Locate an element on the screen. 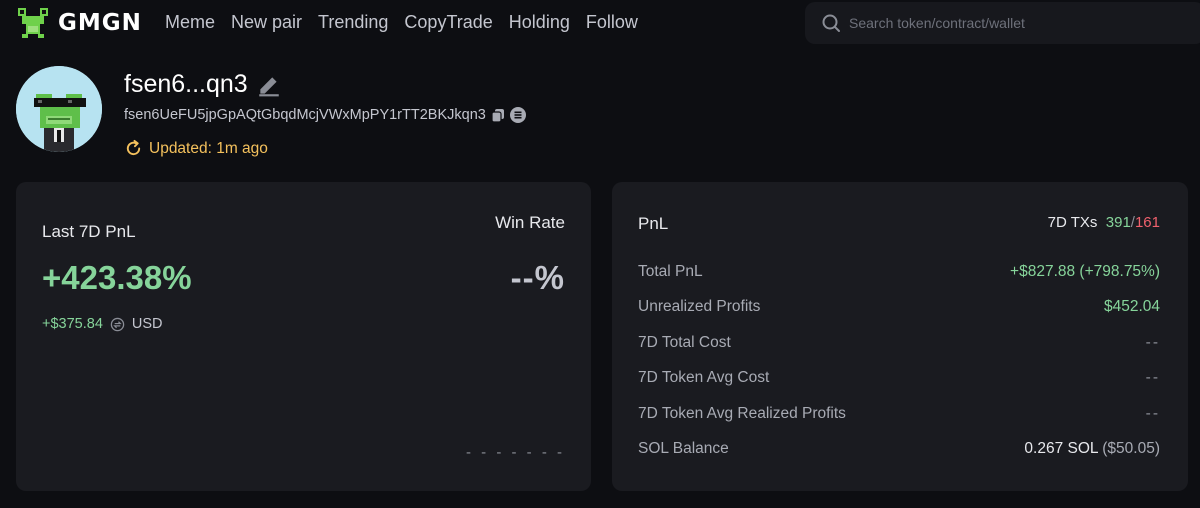 This screenshot has height=508, width=1200. stat-row-unrealized-profits: Unrealized Profits $452.04 is located at coordinates (899, 308).